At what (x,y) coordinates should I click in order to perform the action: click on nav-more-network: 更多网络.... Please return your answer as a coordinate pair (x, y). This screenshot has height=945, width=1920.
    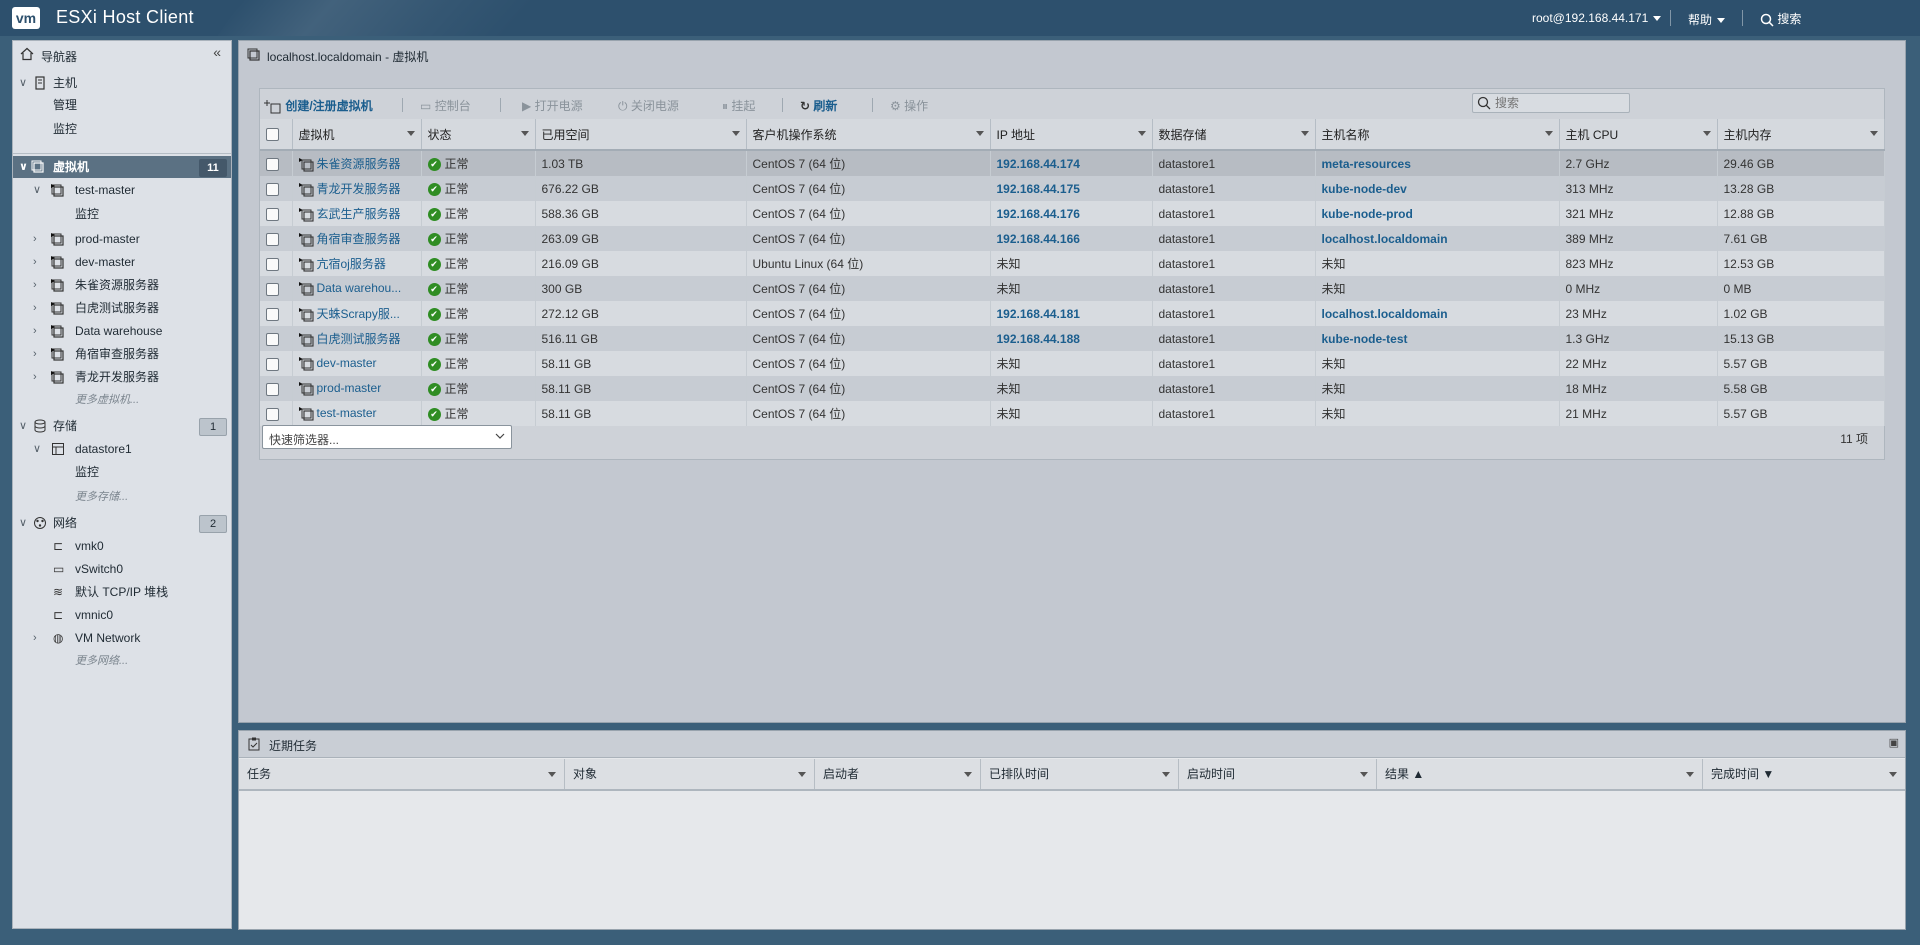
    Looking at the image, I should click on (122, 661).